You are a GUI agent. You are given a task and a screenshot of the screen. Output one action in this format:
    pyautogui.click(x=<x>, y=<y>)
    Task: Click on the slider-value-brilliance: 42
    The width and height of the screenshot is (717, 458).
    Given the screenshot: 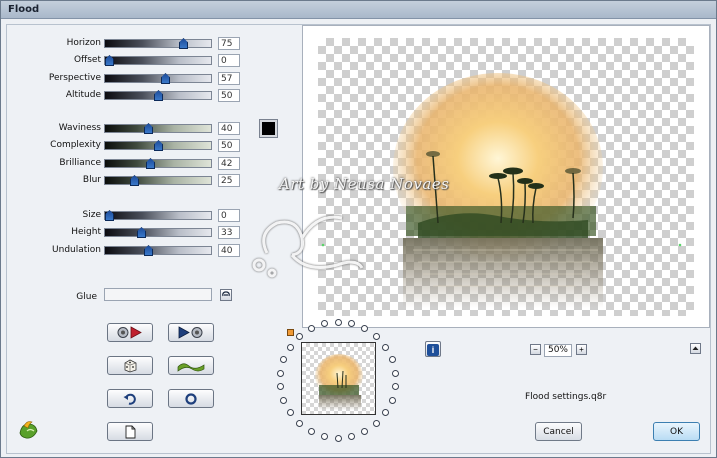 What is the action you would take?
    pyautogui.click(x=227, y=164)
    